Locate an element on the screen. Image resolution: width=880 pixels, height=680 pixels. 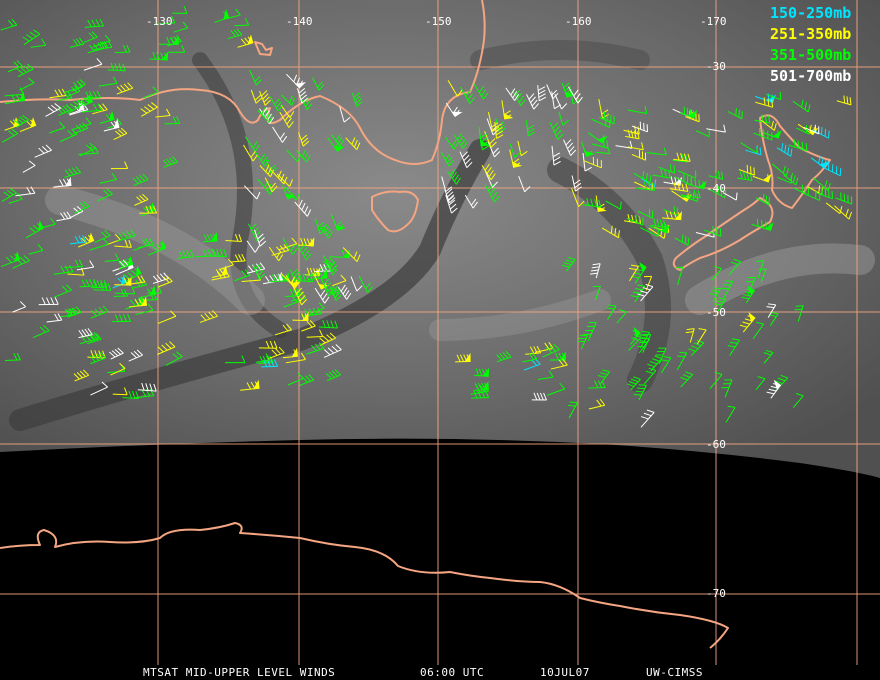
footer-product: MTSAT MID-UPPER LEVEL WINDS is located at coordinates (239, 672).